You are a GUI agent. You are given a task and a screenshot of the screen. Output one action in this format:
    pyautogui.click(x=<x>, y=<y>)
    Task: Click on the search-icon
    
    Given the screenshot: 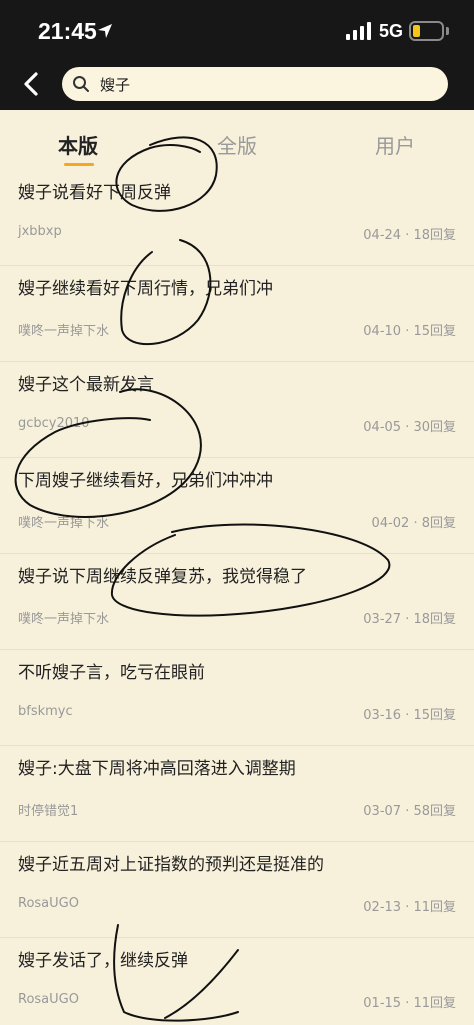 What is the action you would take?
    pyautogui.click(x=81, y=84)
    